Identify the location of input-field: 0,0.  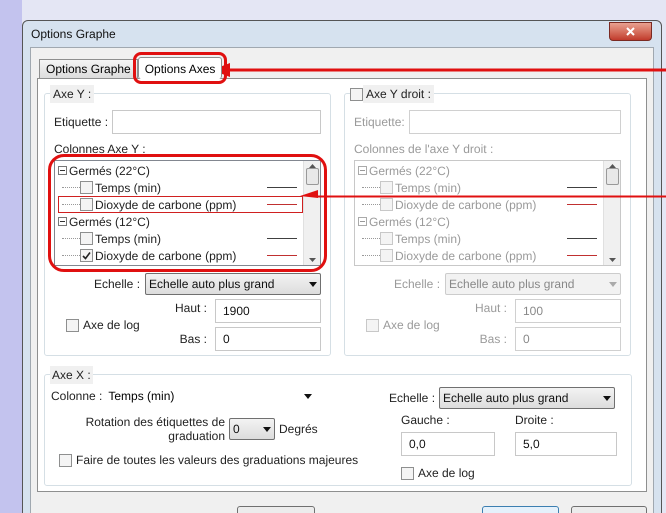
(448, 444).